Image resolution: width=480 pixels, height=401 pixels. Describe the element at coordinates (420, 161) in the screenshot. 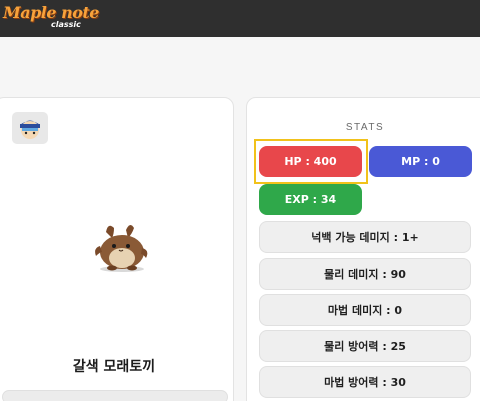

I see `mp-badge: MP : 0` at that location.